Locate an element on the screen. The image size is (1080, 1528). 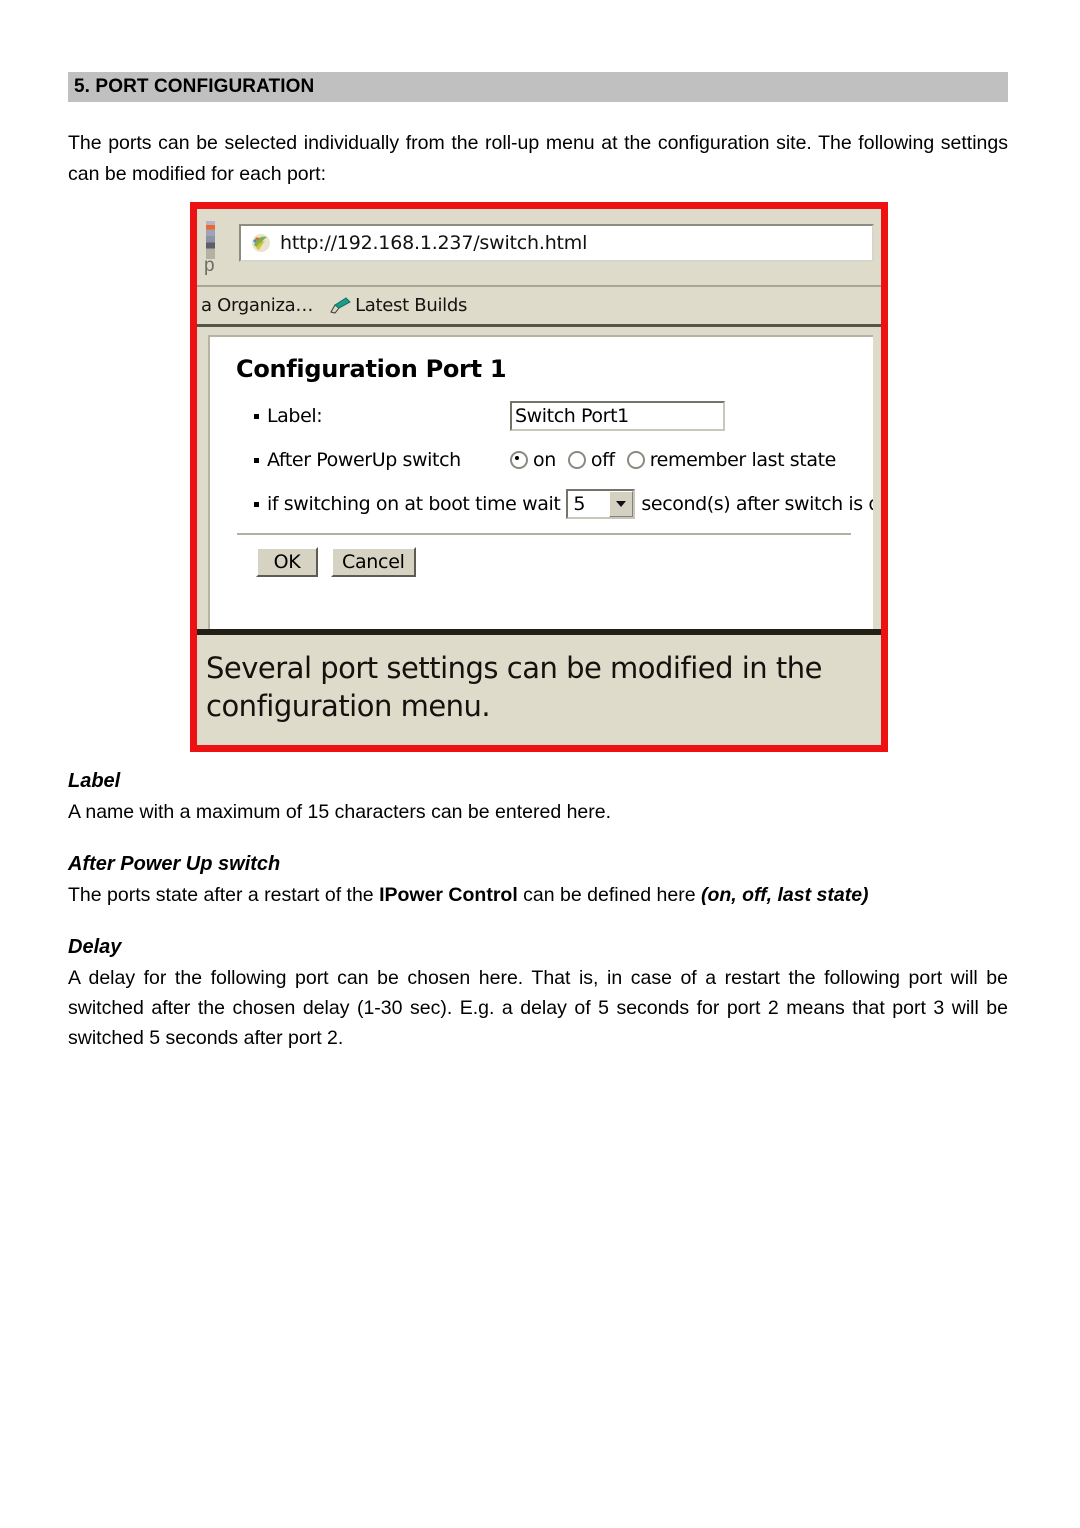
address-bar: http://192.168.1.237/switch.html is located at coordinates (556, 243).